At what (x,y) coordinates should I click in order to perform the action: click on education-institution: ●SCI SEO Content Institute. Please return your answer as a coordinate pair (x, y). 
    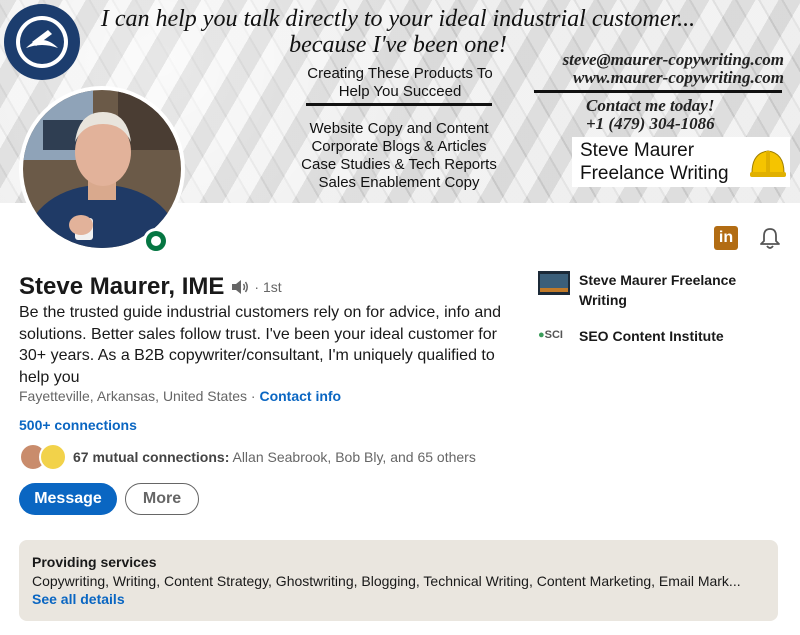
    Looking at the image, I should click on (643, 336).